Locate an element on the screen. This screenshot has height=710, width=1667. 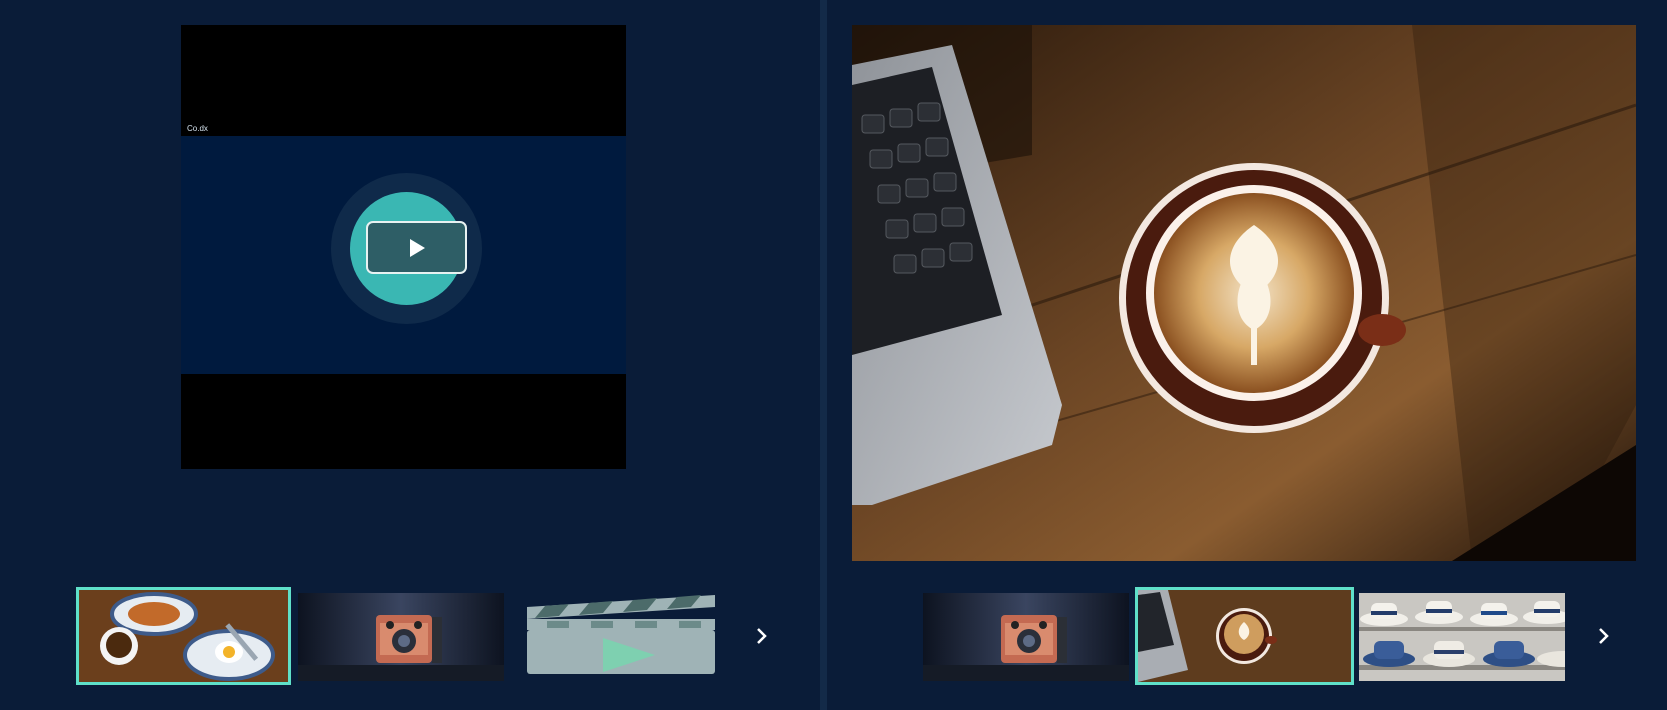
left-thumbnails-next-button is located at coordinates (761, 636).